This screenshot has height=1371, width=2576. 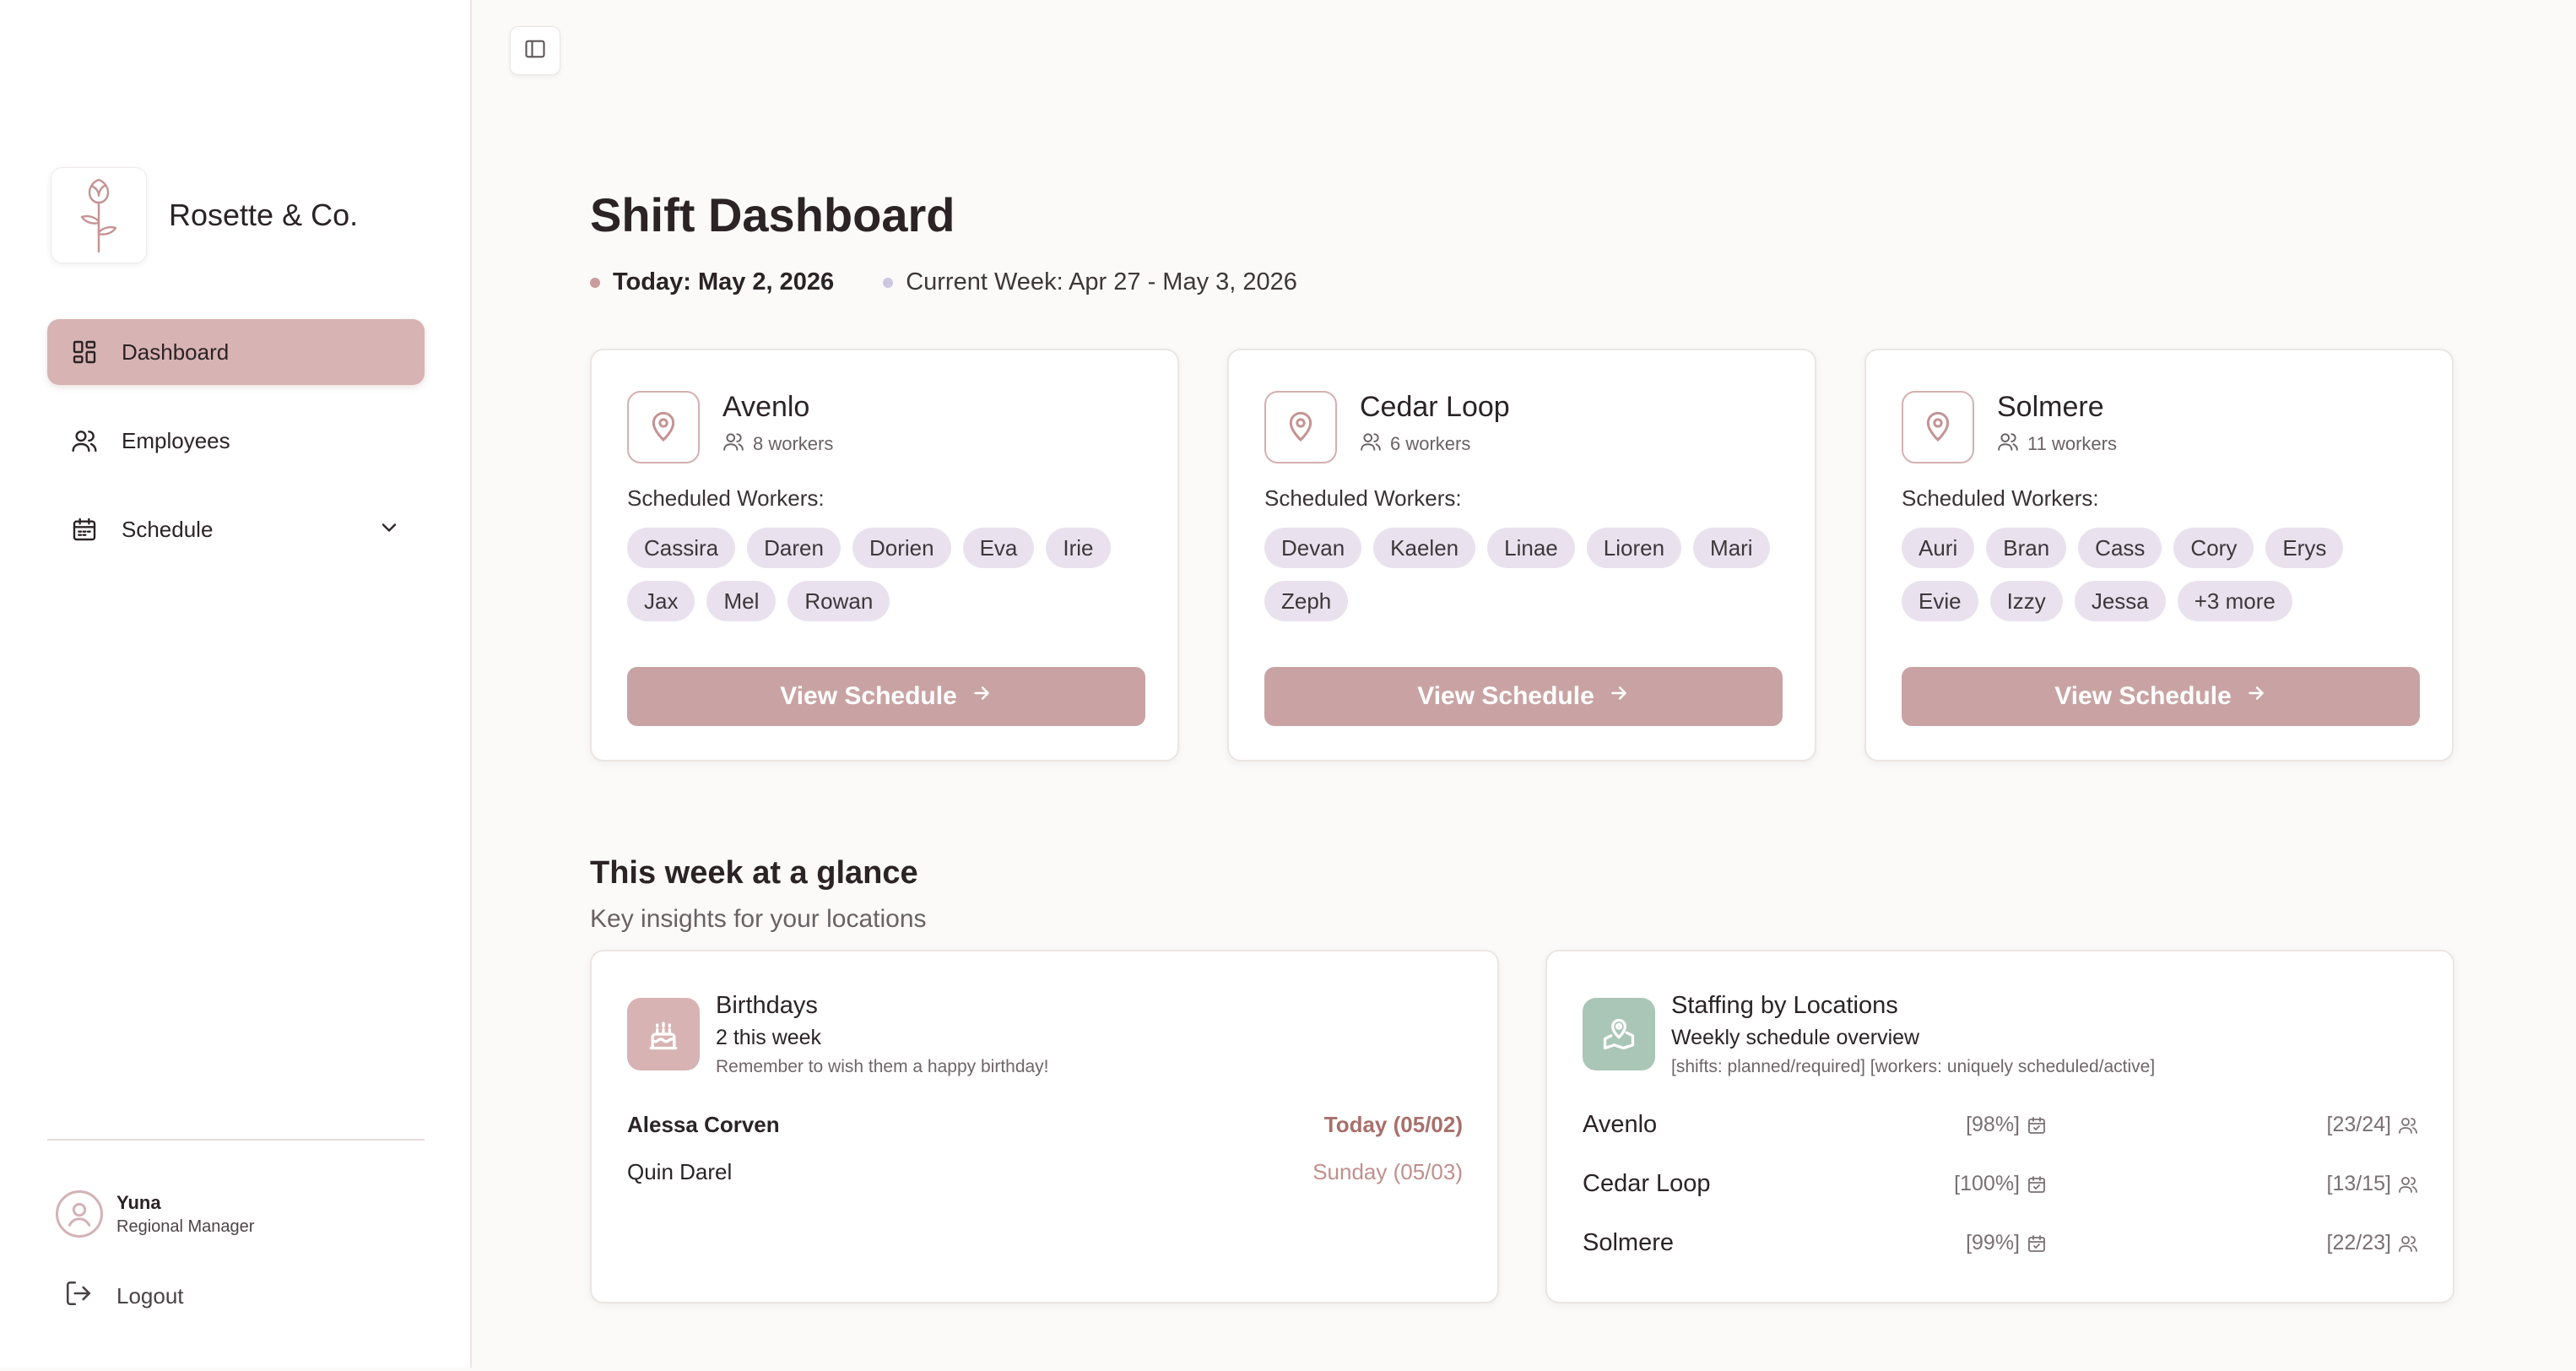 I want to click on worker-chip: Lioren, so click(x=1634, y=548).